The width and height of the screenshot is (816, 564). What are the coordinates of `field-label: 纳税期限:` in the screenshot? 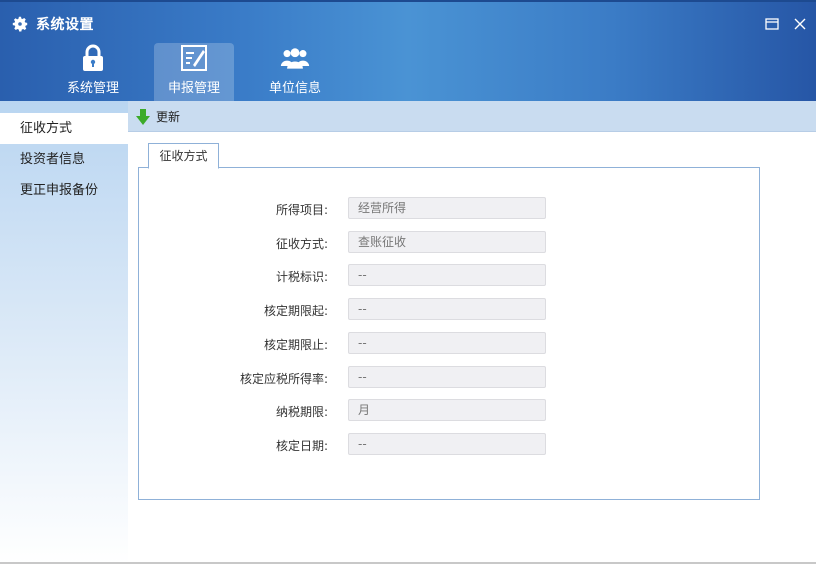 It's located at (301, 412).